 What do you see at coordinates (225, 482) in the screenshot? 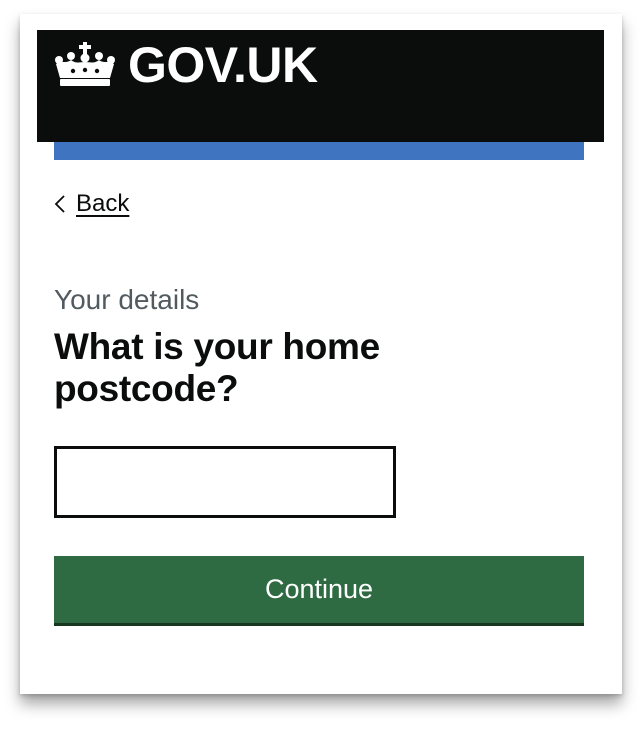
I see `postcode-input` at bounding box center [225, 482].